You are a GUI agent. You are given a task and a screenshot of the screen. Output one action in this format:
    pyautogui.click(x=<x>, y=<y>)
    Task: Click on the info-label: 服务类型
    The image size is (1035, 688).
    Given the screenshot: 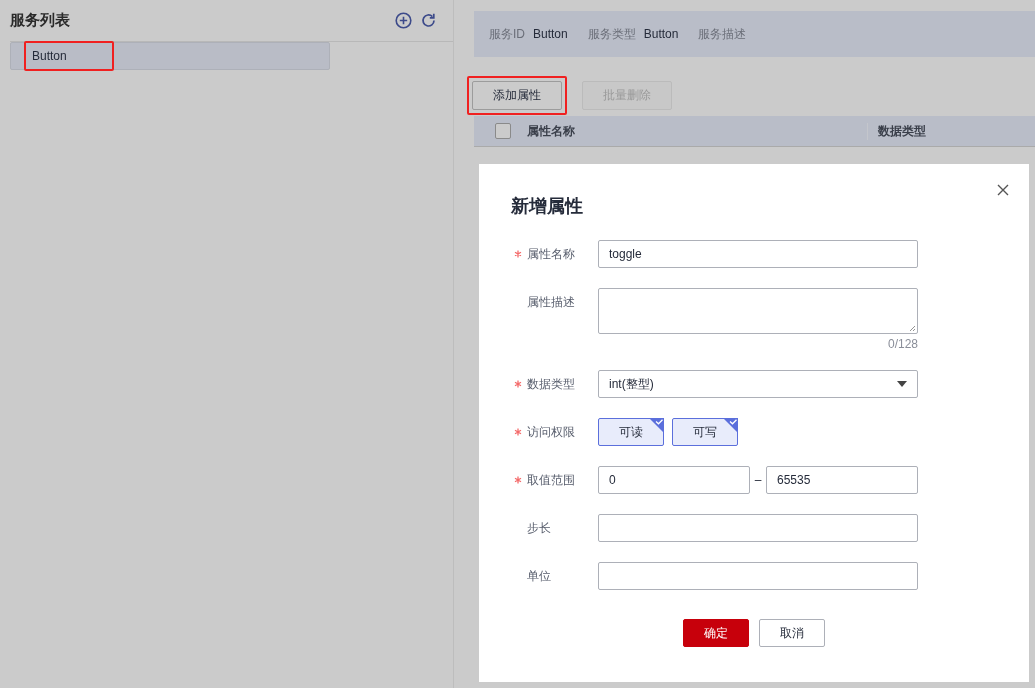 What is the action you would take?
    pyautogui.click(x=611, y=34)
    